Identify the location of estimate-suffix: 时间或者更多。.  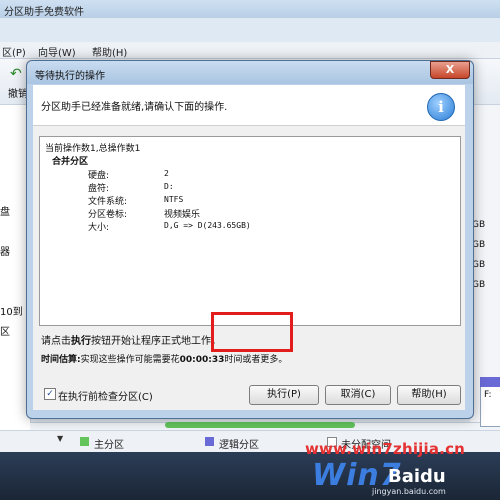
(256, 360).